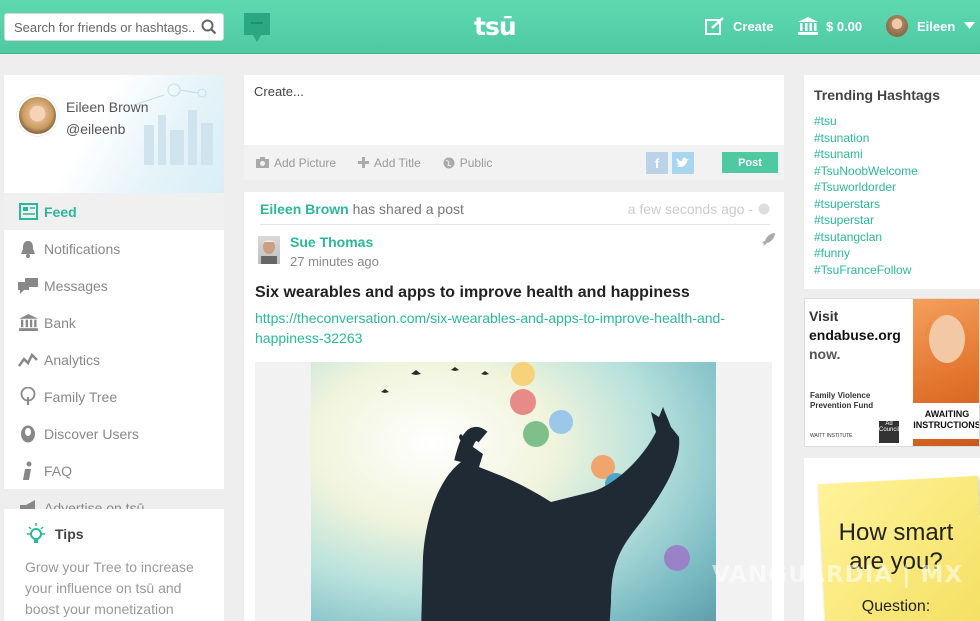  I want to click on sidebar-item-family-tree: Family Tree, so click(114, 396).